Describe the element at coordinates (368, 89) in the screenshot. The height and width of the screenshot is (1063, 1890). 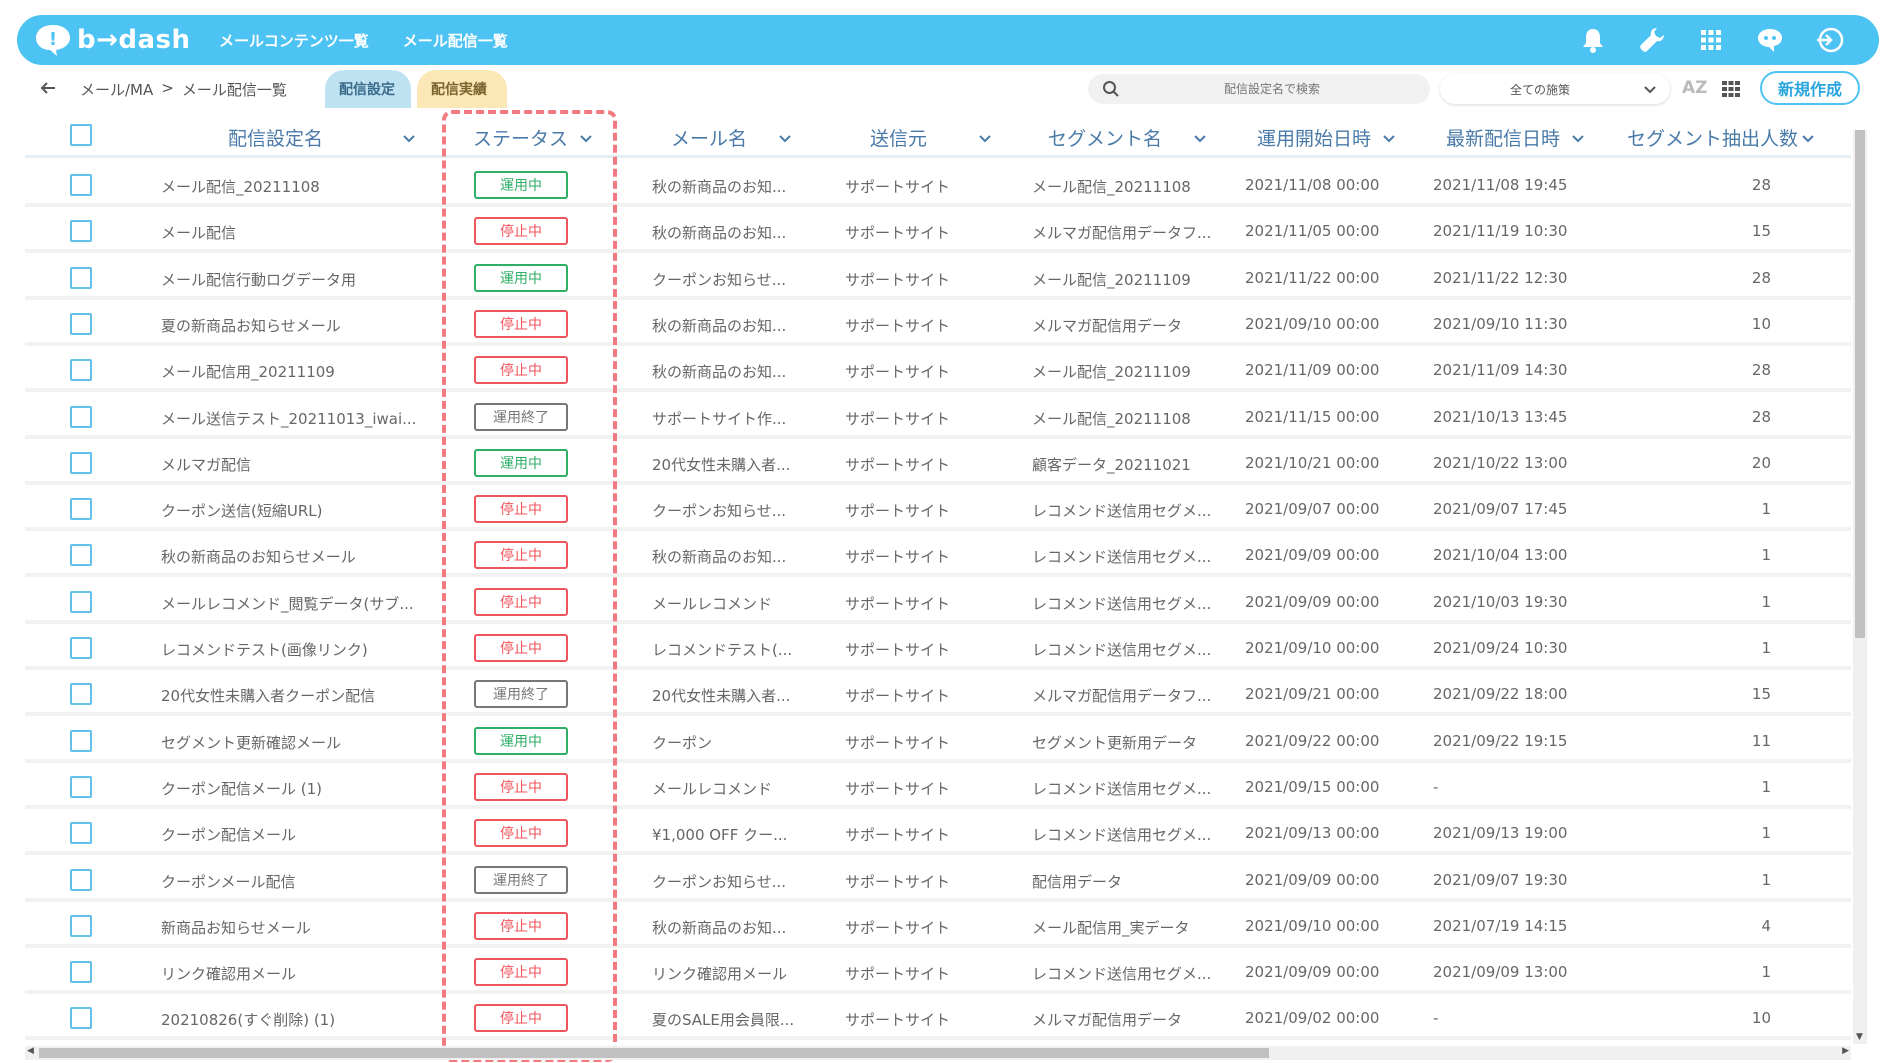
I see `tab-delivery-settings: 配信設定` at that location.